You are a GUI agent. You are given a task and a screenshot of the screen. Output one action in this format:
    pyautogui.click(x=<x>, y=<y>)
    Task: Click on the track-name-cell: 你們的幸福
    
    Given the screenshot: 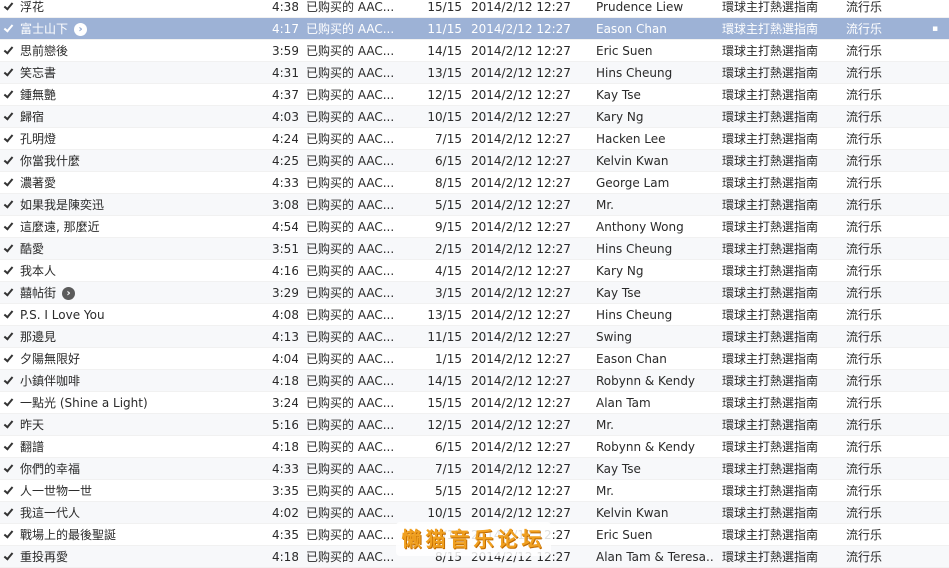 What is the action you would take?
    pyautogui.click(x=142, y=469)
    